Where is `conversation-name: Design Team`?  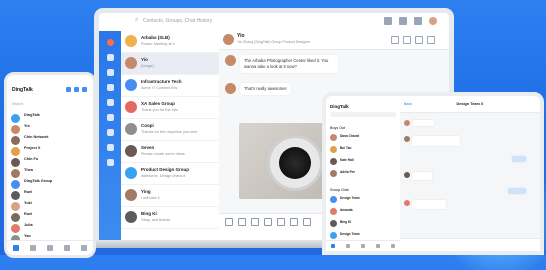 conversation-name: Design Team is located at coordinates (350, 198).